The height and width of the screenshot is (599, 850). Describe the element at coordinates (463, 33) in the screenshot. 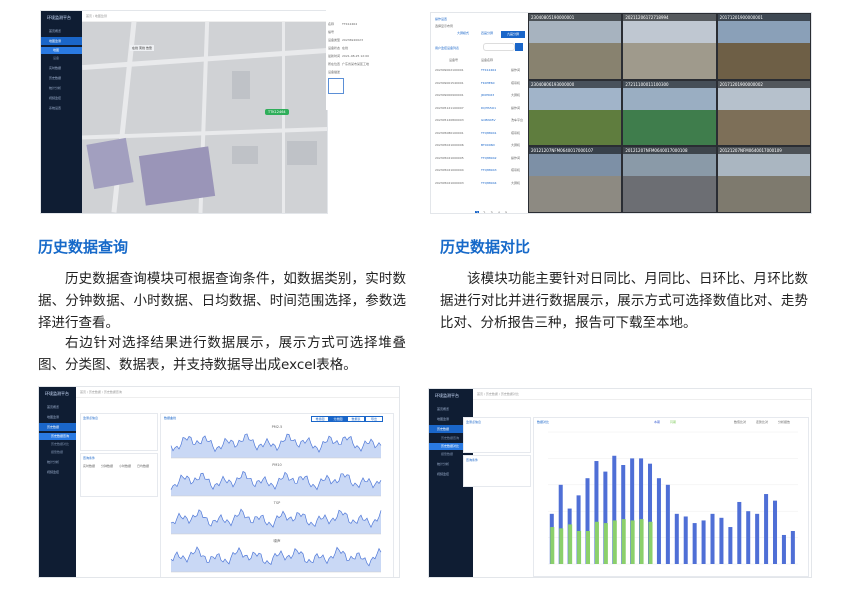

I see `layout-tab: 大屏模式` at that location.